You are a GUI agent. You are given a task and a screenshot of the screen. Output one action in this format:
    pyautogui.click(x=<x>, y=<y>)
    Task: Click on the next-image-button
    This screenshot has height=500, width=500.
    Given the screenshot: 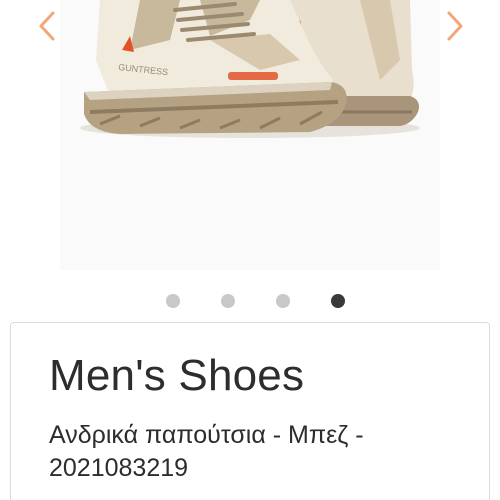 What is the action you would take?
    pyautogui.click(x=455, y=26)
    